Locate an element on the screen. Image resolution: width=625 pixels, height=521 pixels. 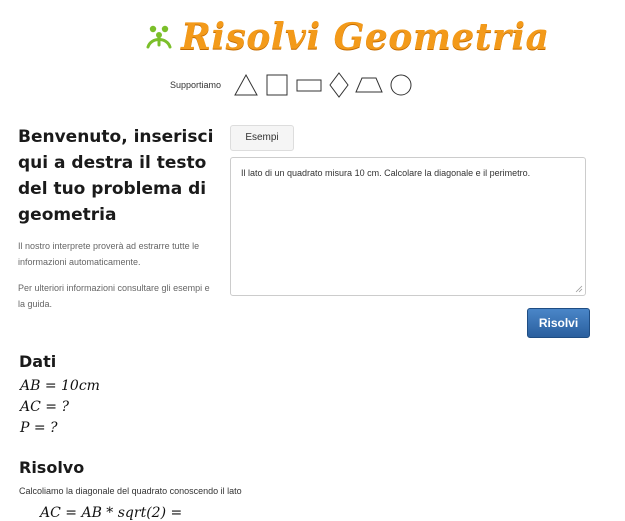
data-line: AC = ? is located at coordinates (44, 407).